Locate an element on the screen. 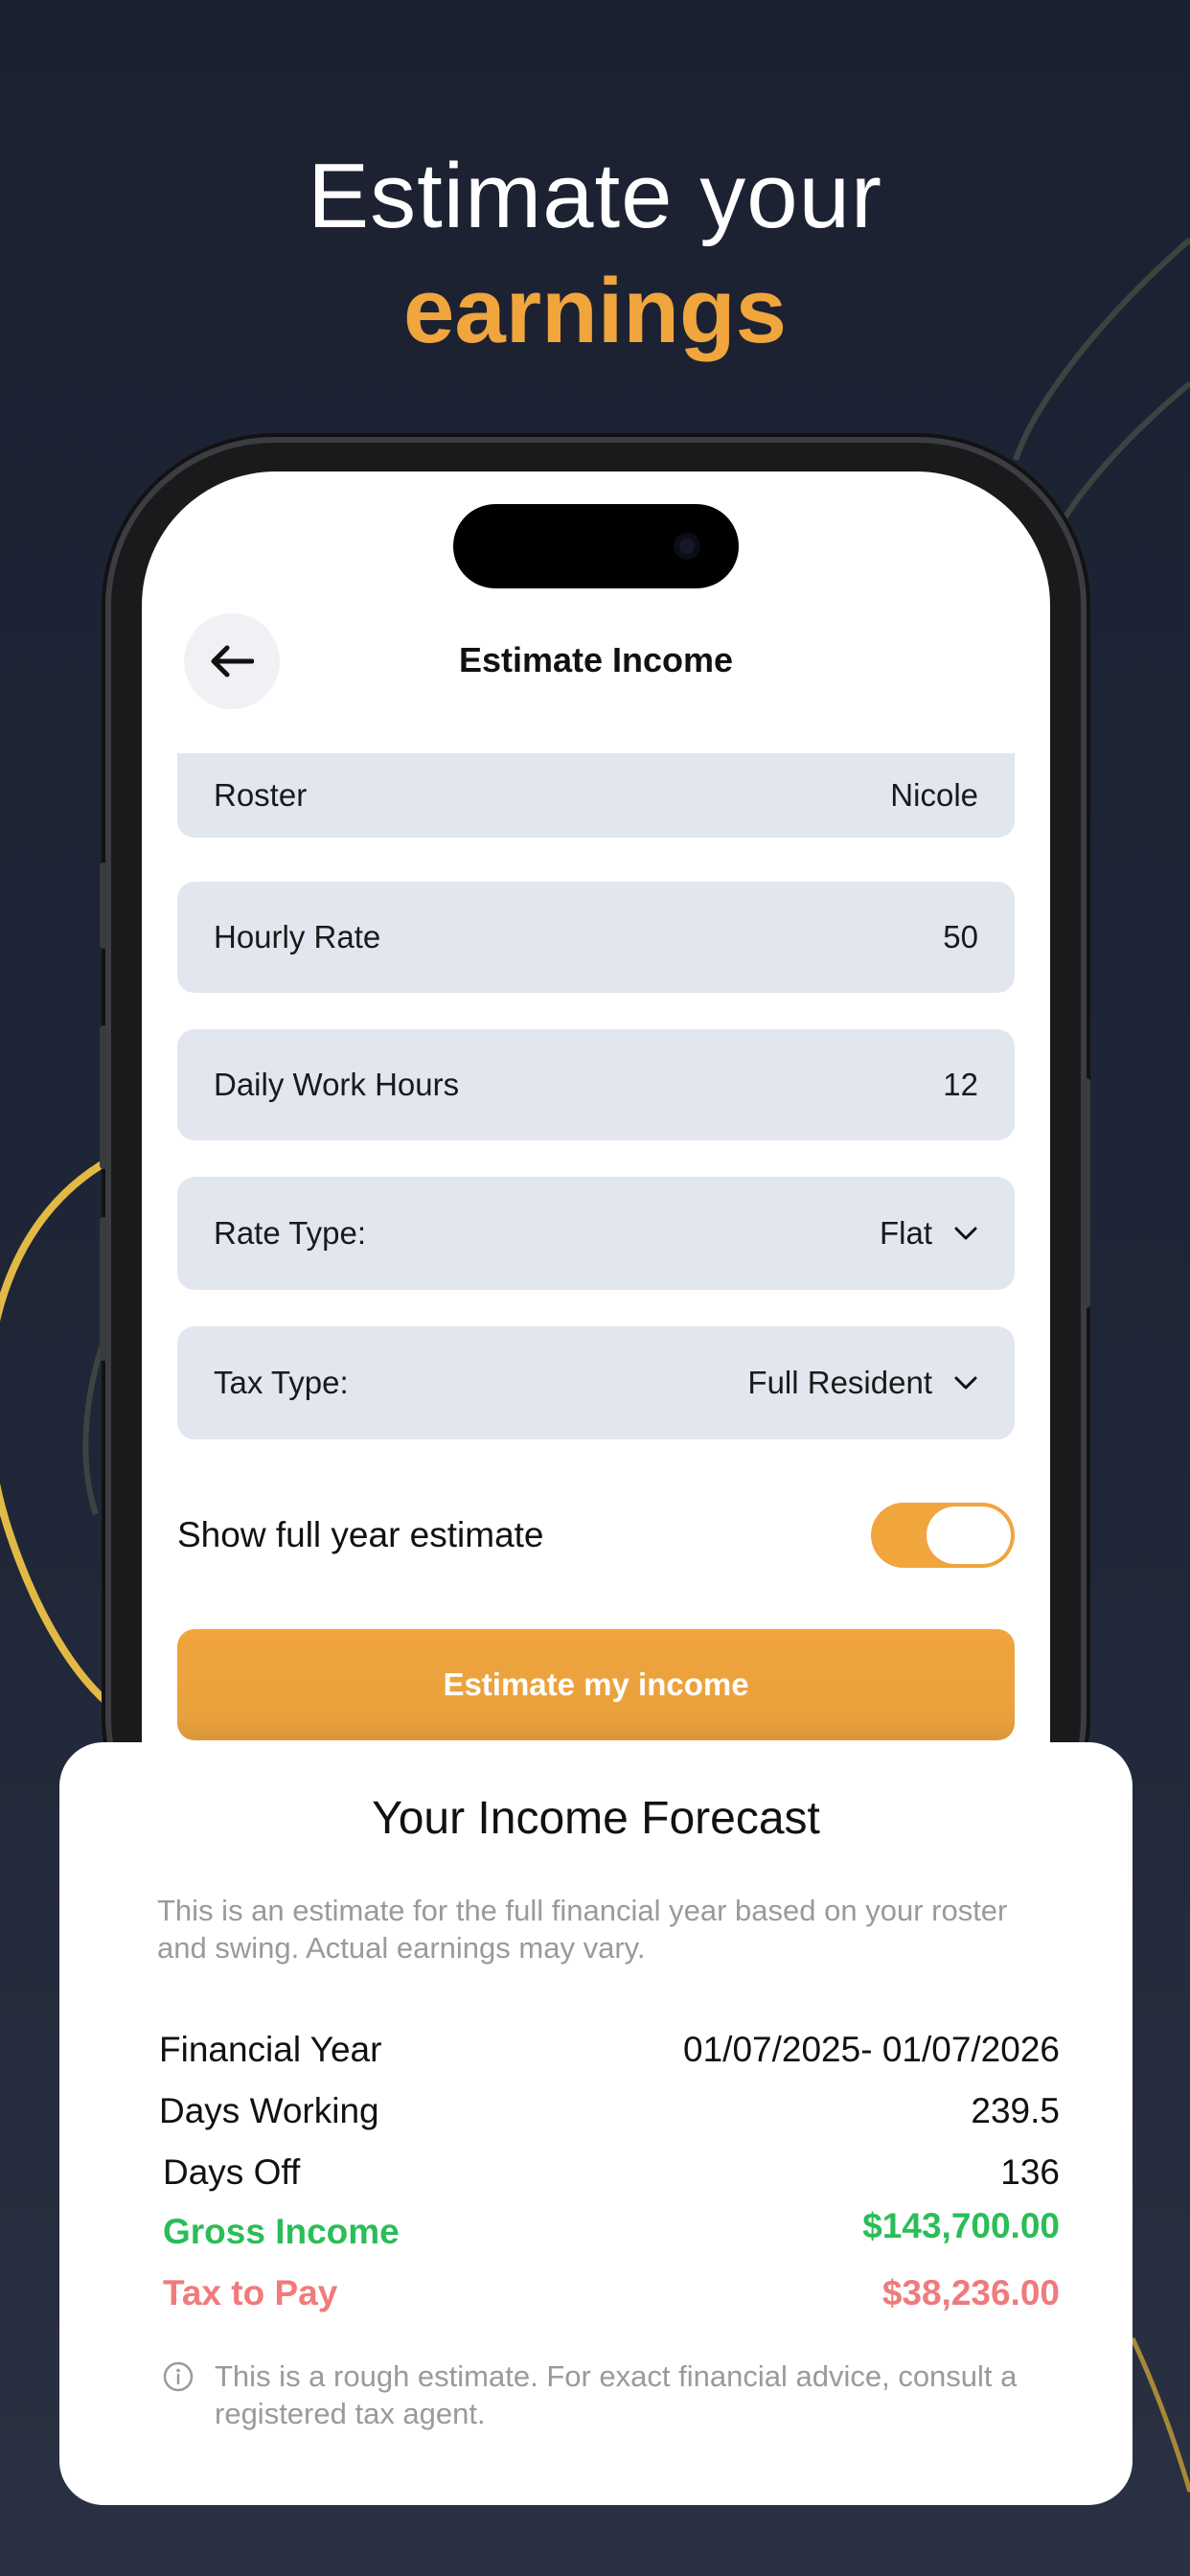  tax-type-value: Full Resident is located at coordinates (840, 1382).